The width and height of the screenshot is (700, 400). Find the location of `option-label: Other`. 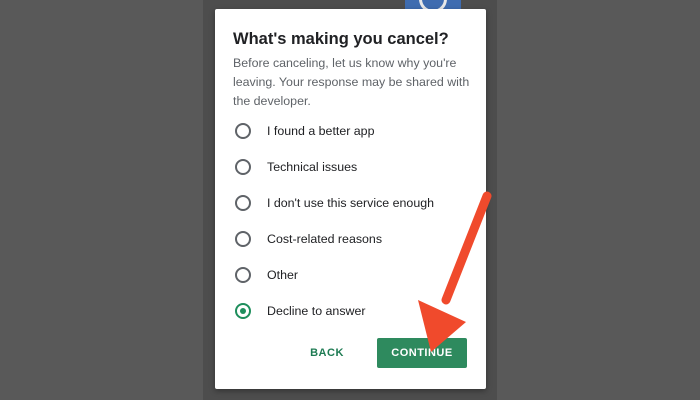

option-label: Other is located at coordinates (282, 275).